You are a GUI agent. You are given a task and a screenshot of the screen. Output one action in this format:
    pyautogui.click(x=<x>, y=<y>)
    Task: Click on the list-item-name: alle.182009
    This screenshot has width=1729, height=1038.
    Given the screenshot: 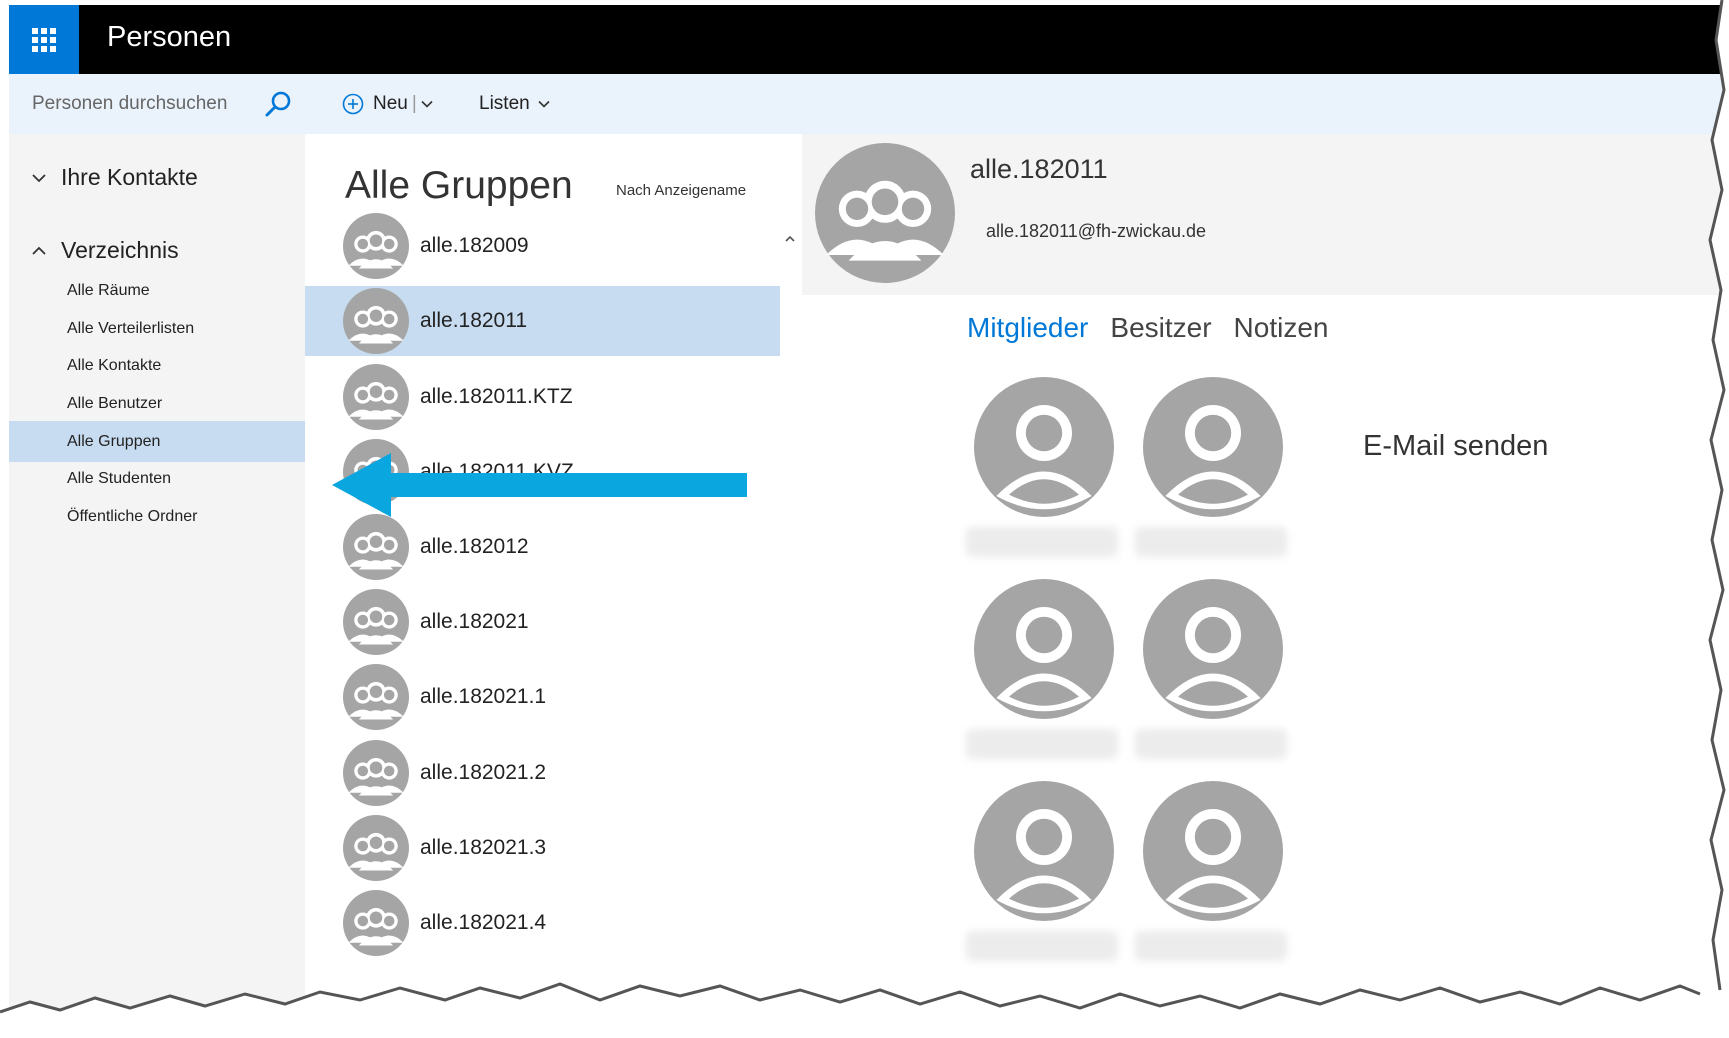 What is the action you would take?
    pyautogui.click(x=474, y=245)
    